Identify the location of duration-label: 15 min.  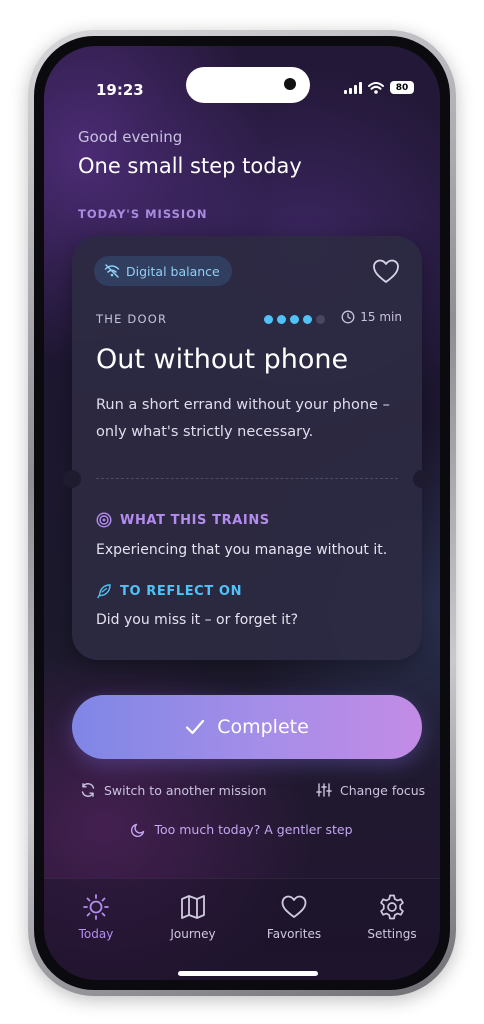
(381, 317).